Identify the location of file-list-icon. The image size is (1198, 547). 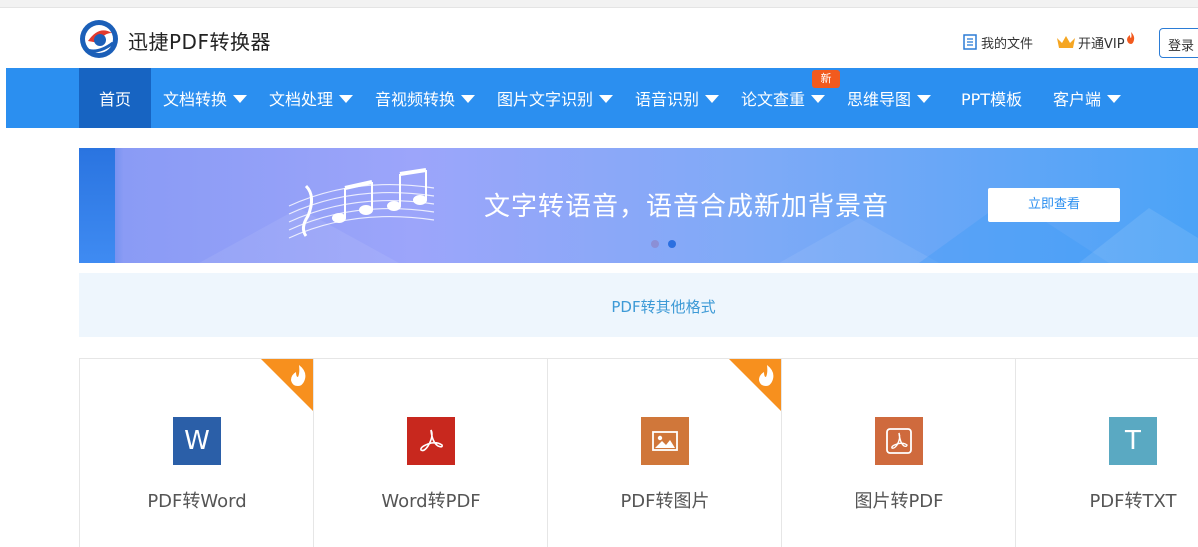
(970, 42).